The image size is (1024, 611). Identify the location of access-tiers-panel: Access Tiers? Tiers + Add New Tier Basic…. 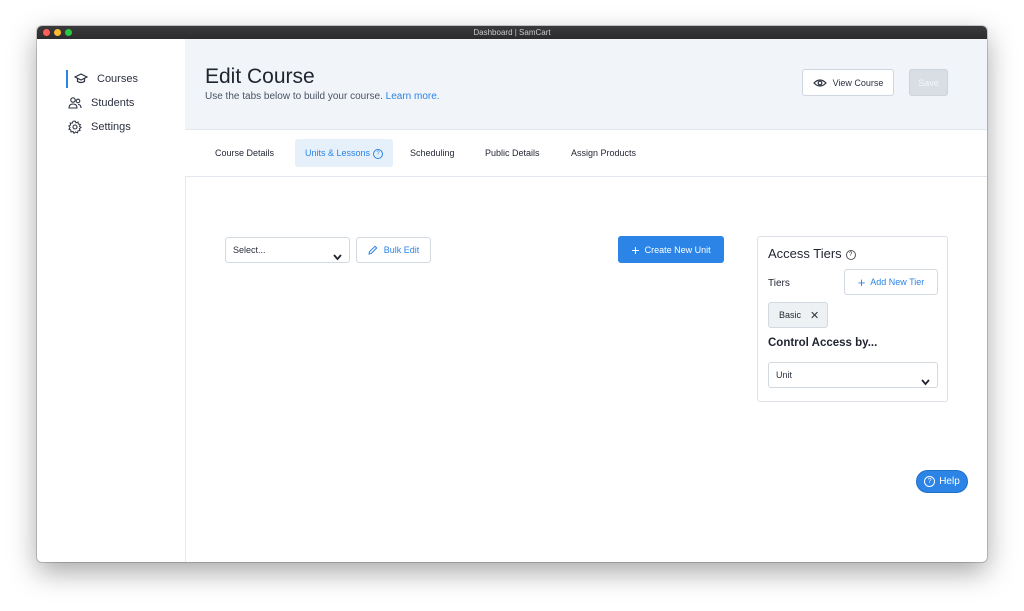
(852, 319).